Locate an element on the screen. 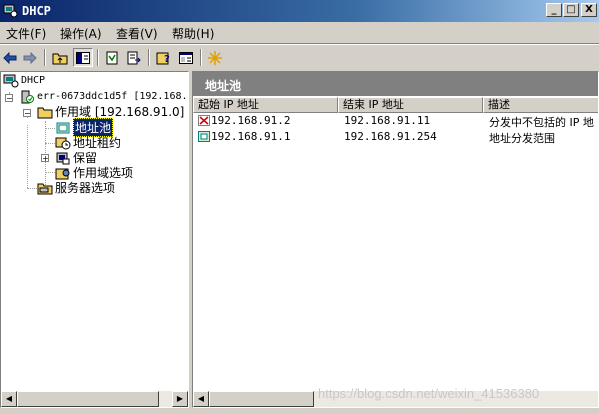 The width and height of the screenshot is (599, 414). menu-view: 查看(V) is located at coordinates (137, 33).